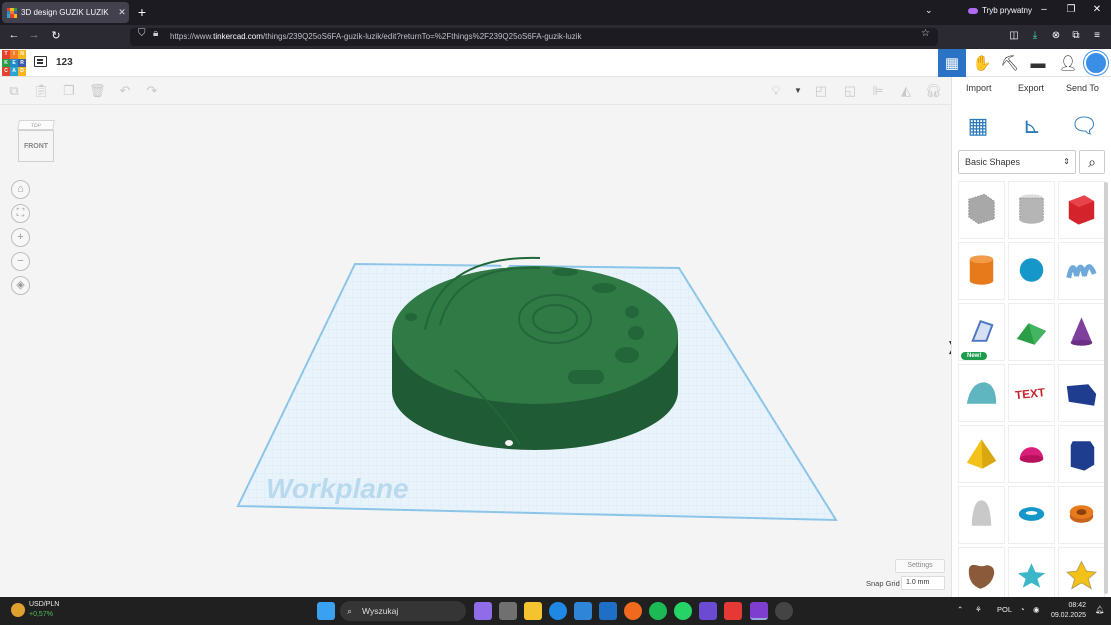 This screenshot has height=625, width=1111. I want to click on project-title: 123, so click(64, 62).